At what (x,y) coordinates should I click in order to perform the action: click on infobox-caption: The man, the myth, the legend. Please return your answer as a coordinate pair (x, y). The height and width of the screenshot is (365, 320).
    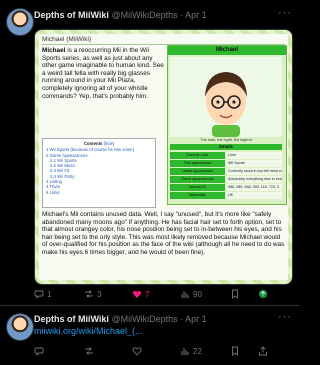
    Looking at the image, I should click on (226, 140).